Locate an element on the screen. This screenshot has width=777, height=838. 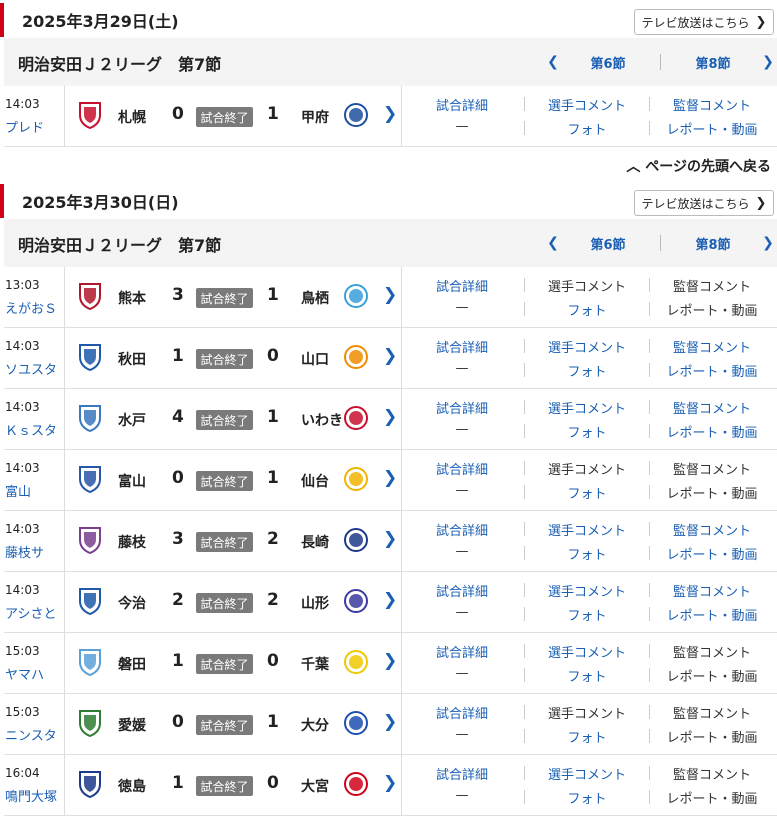
tv-broadcast-label: テレビ放送はこちら is located at coordinates (695, 203).